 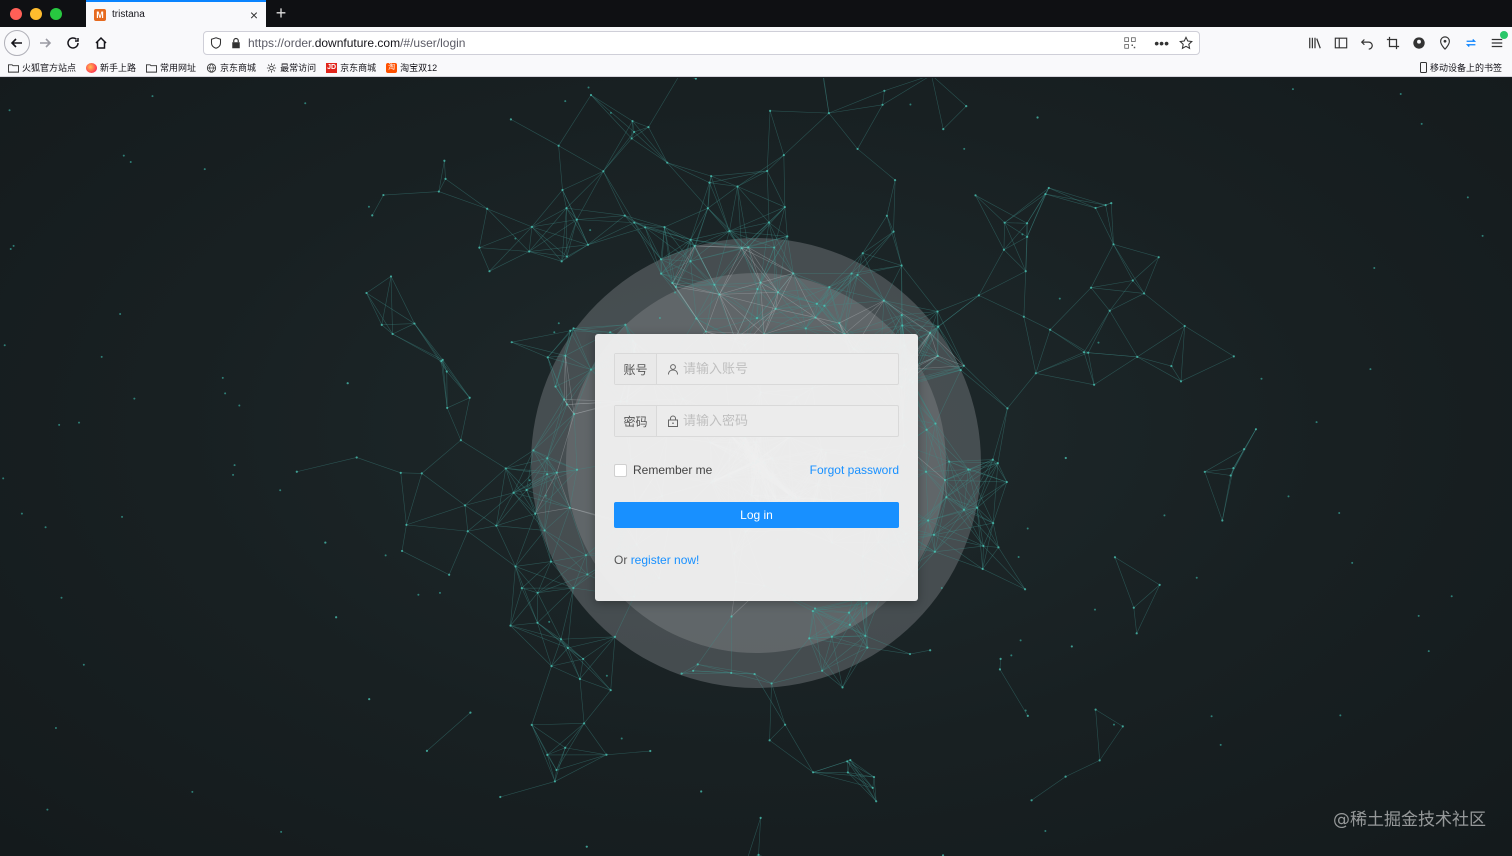 I want to click on globe-icon, so click(x=211, y=67).